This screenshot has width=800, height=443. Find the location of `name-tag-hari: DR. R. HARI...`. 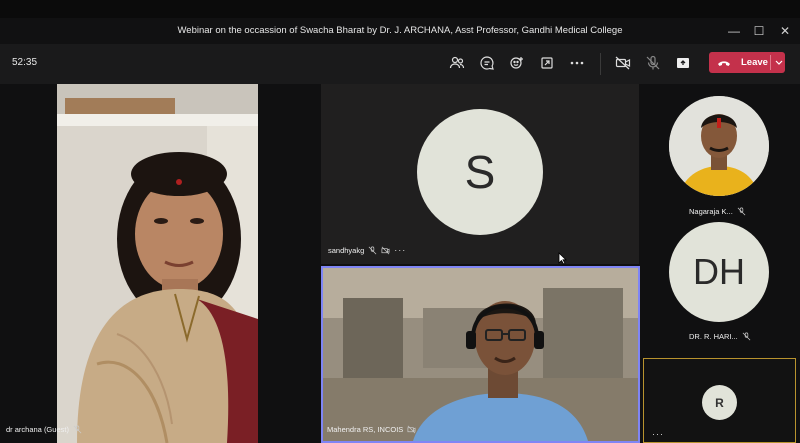

name-tag-hari: DR. R. HARI... is located at coordinates (720, 336).